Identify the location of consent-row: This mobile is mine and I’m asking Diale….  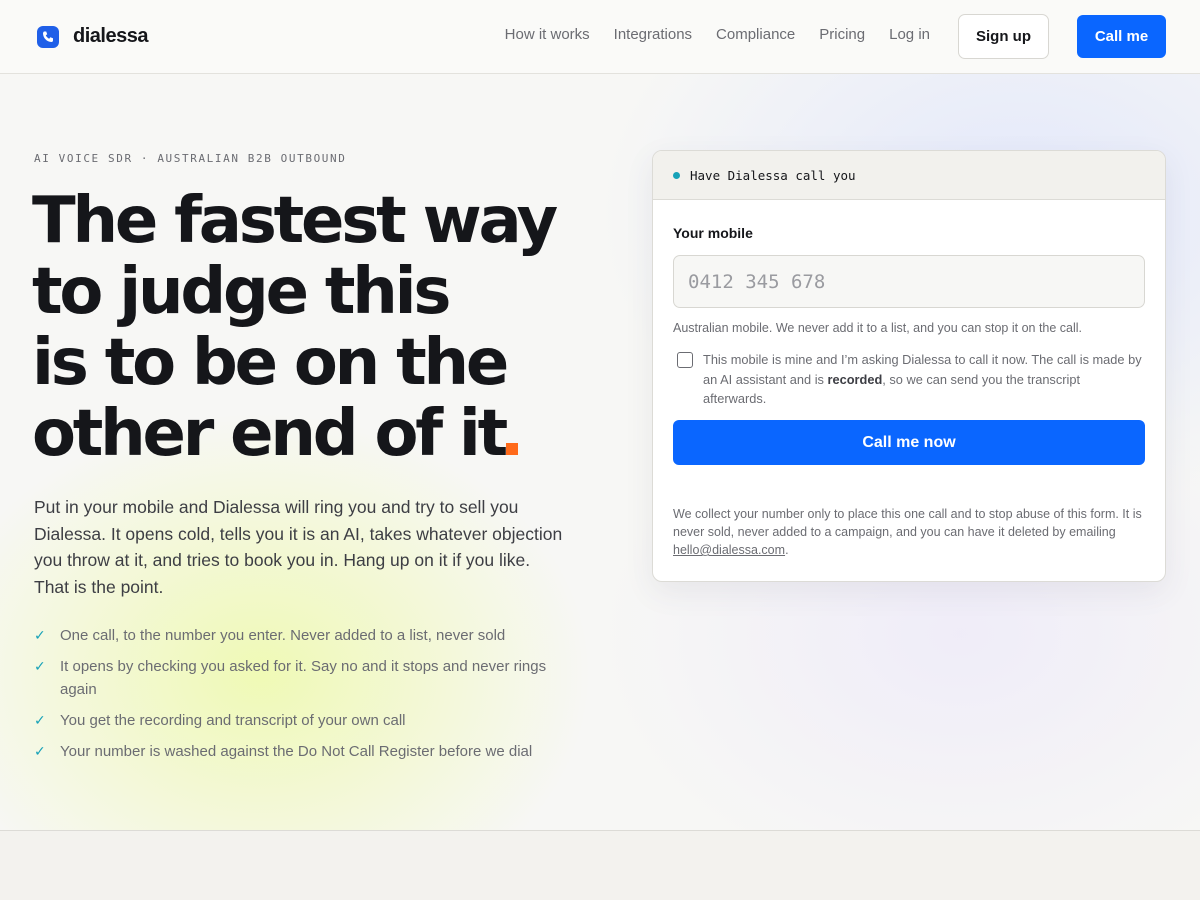
(911, 379).